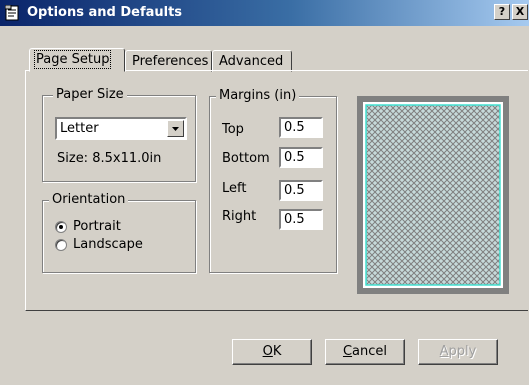  What do you see at coordinates (370, 351) in the screenshot?
I see `cancel-label-rest: ancel` at bounding box center [370, 351].